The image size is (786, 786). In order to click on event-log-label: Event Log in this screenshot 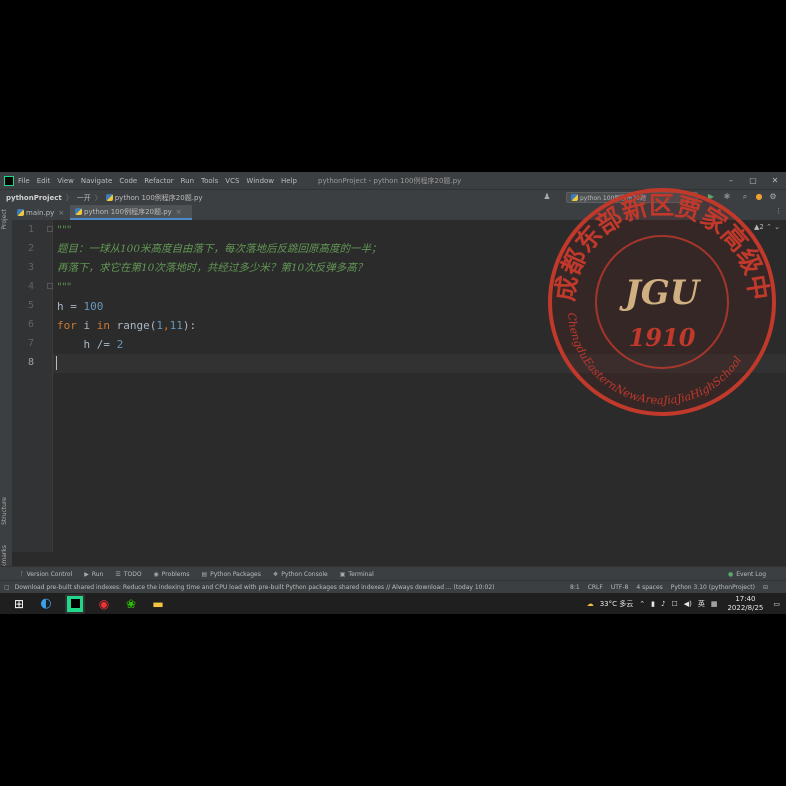, I will do `click(751, 574)`.